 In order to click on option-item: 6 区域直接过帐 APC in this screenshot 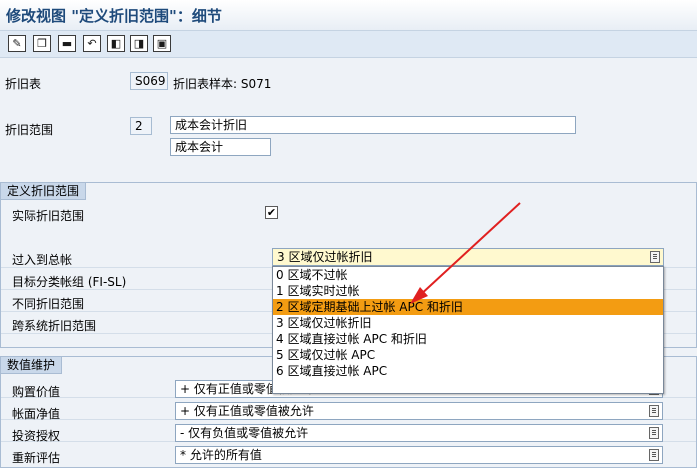, I will do `click(468, 371)`.